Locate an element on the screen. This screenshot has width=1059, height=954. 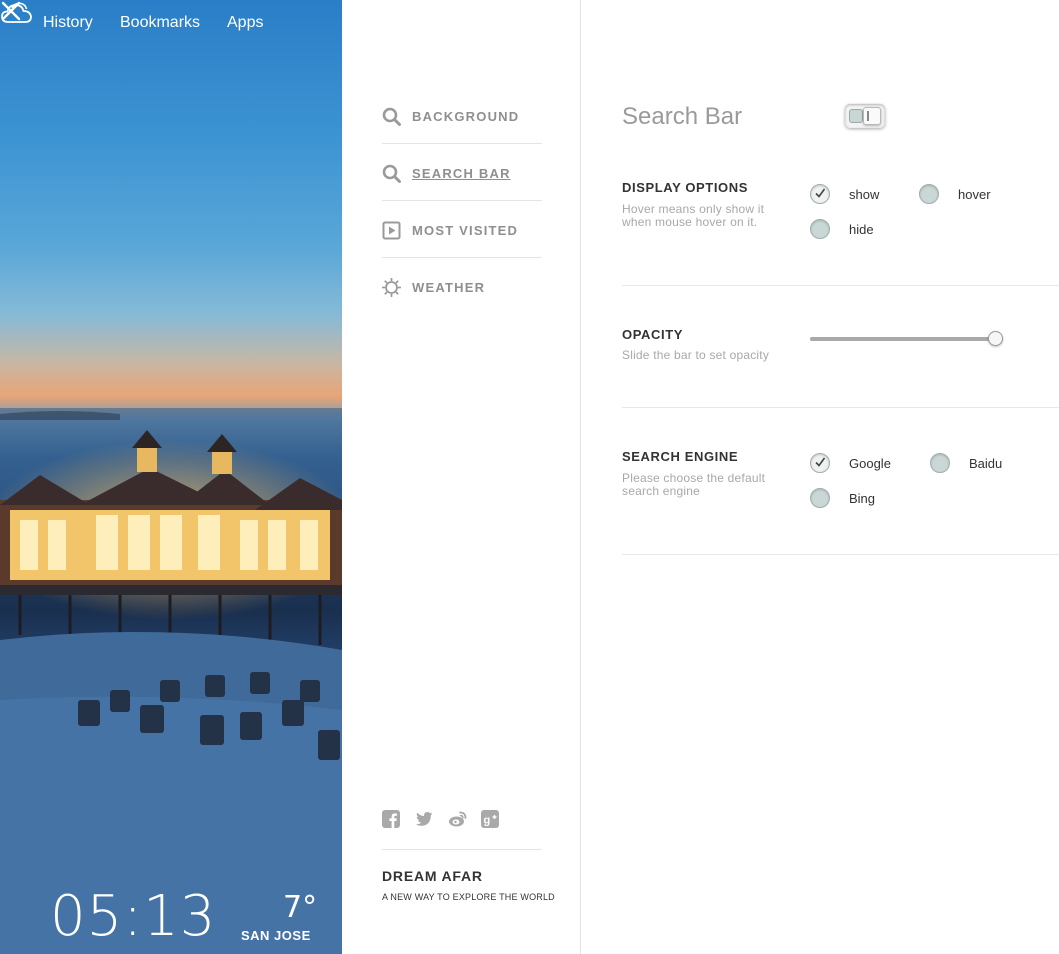
search-engine-description: Please choose the default search engine is located at coordinates (694, 484).